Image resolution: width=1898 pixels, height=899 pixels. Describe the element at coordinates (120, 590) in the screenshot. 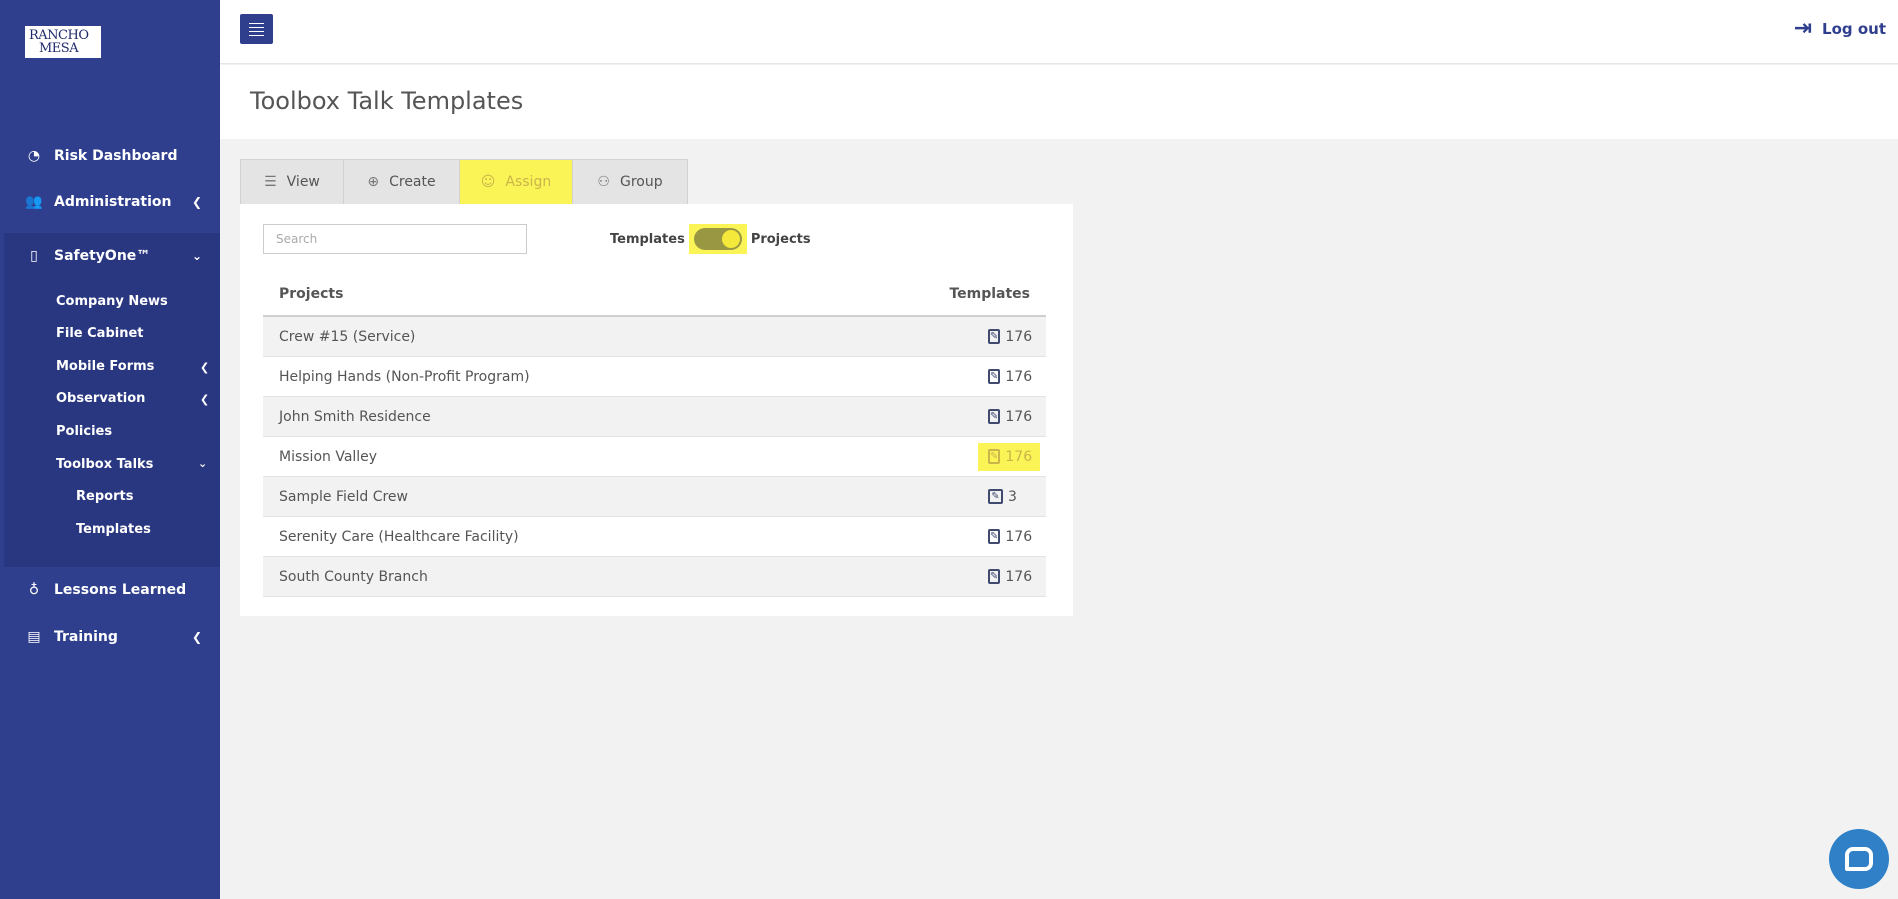

I see `sidebar-item-label: Lessons Learned` at that location.